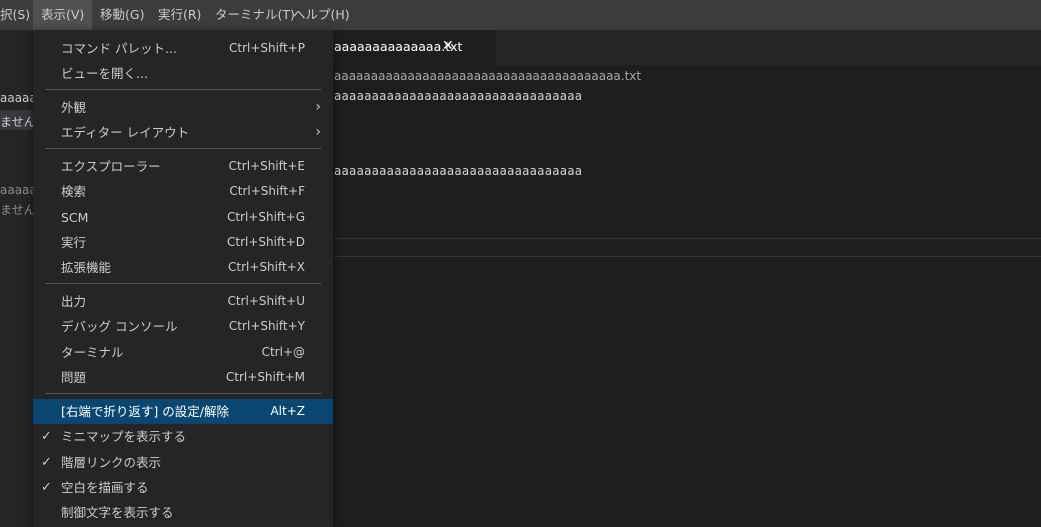 The width and height of the screenshot is (1041, 527). I want to click on menu-item-label: 出力, so click(74, 301).